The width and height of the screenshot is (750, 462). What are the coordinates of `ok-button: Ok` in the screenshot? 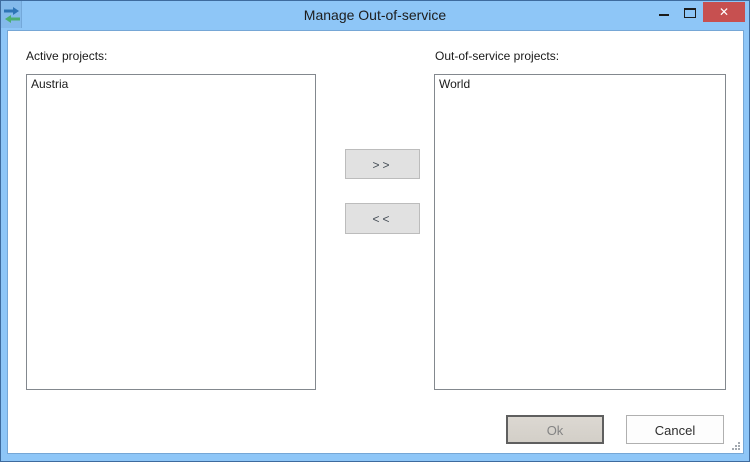 It's located at (555, 429).